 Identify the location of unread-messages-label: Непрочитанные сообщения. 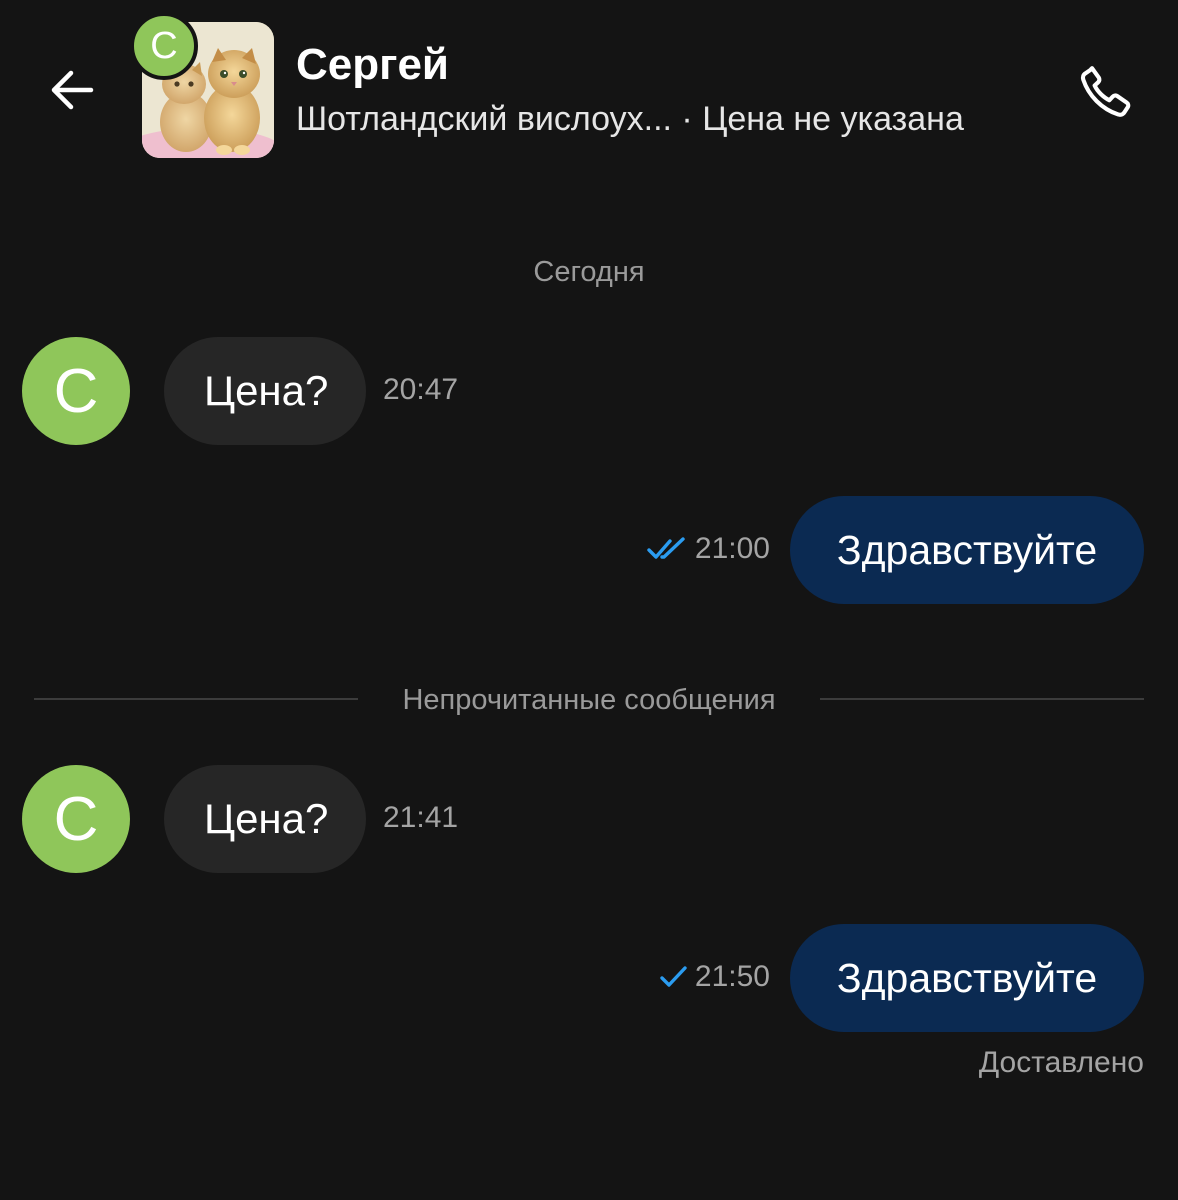
(589, 700).